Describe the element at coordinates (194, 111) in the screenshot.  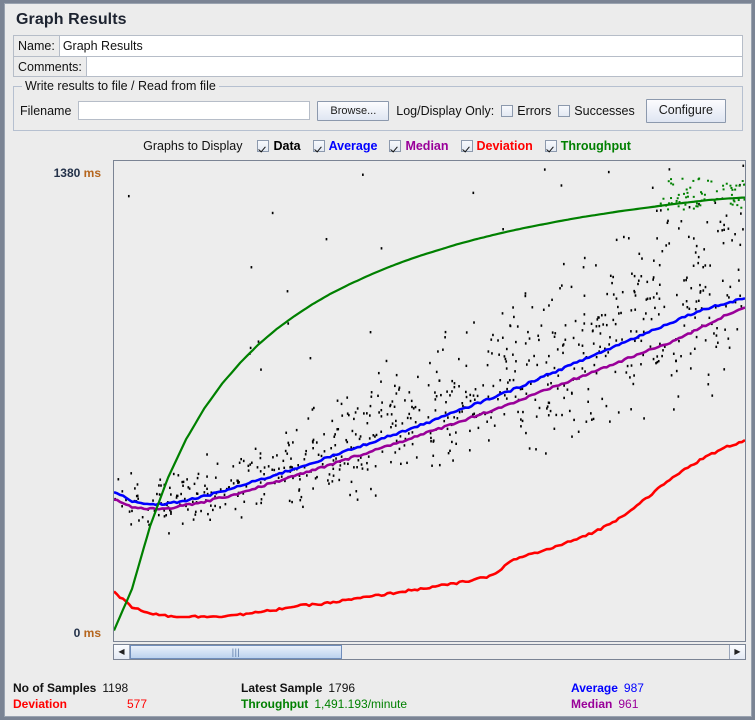
I see `filename-input` at that location.